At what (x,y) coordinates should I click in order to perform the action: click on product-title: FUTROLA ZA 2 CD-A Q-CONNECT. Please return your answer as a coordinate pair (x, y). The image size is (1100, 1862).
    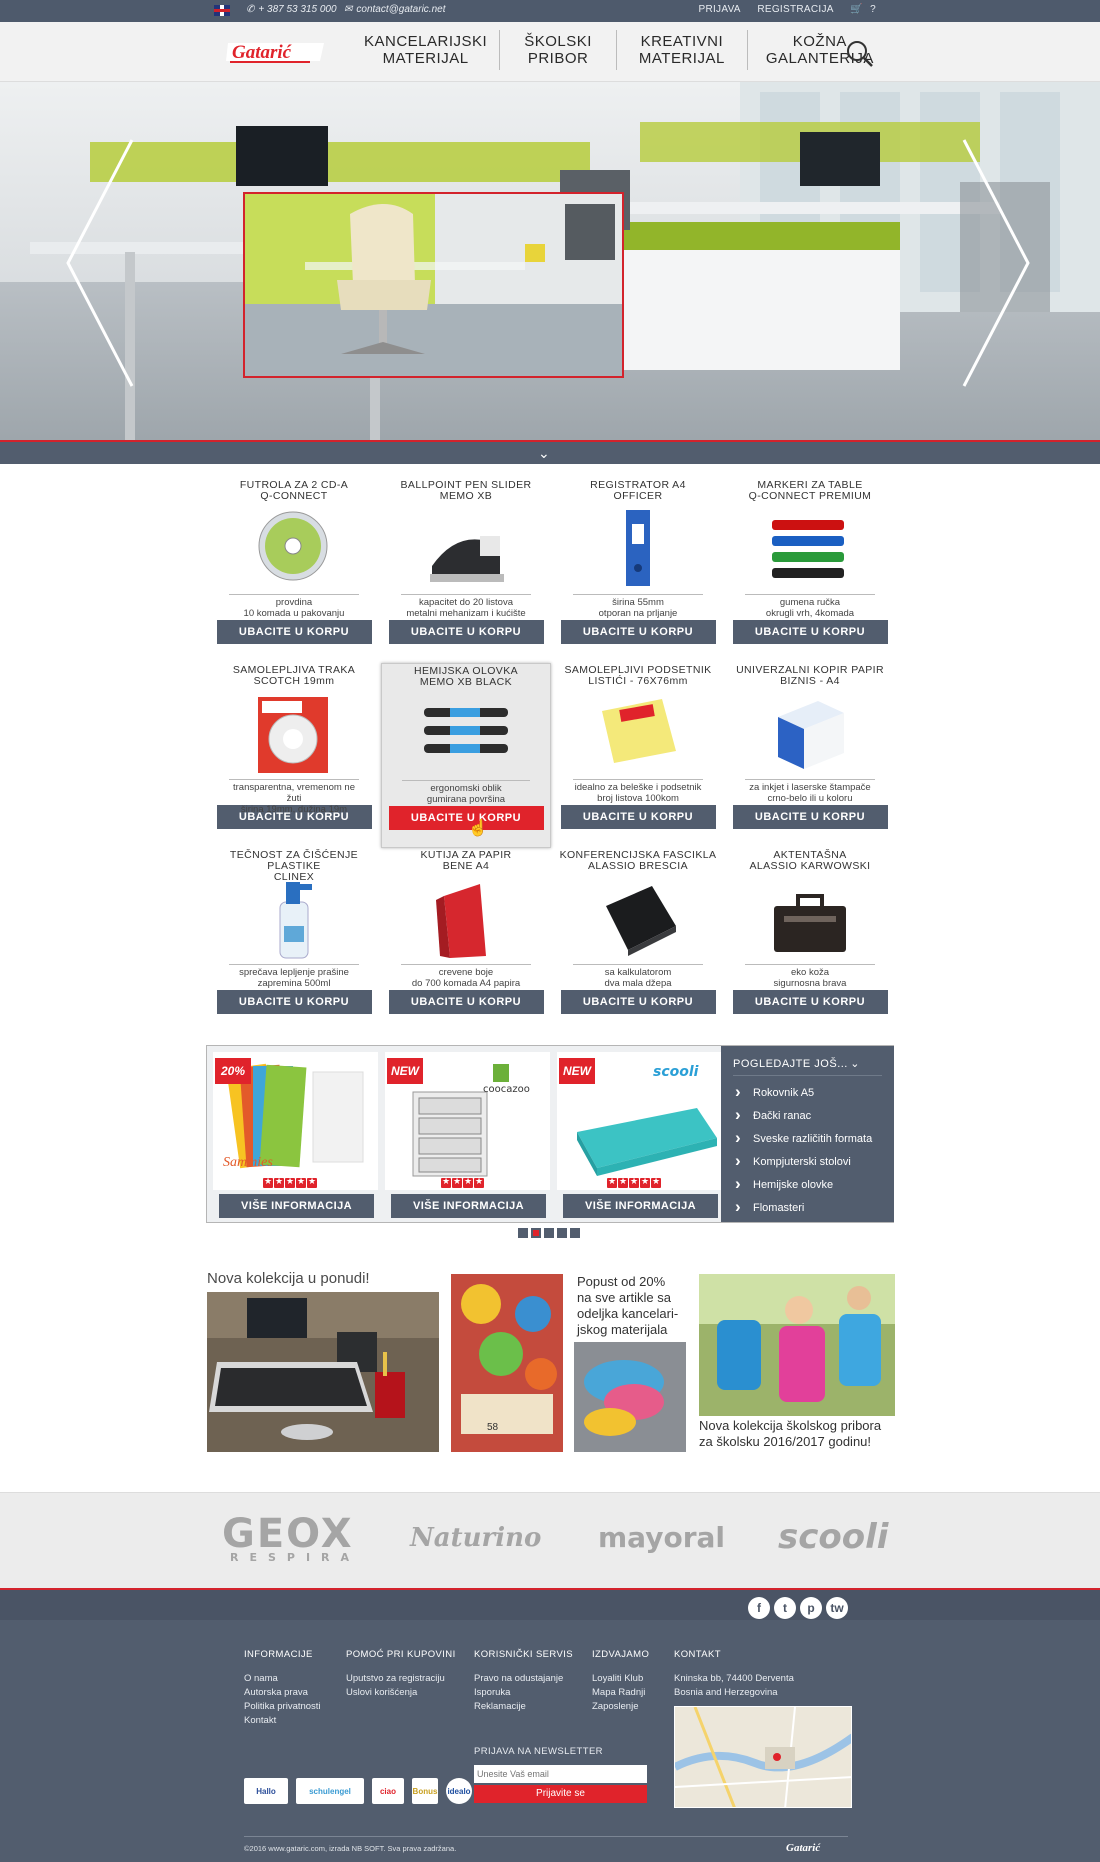
    Looking at the image, I should click on (294, 492).